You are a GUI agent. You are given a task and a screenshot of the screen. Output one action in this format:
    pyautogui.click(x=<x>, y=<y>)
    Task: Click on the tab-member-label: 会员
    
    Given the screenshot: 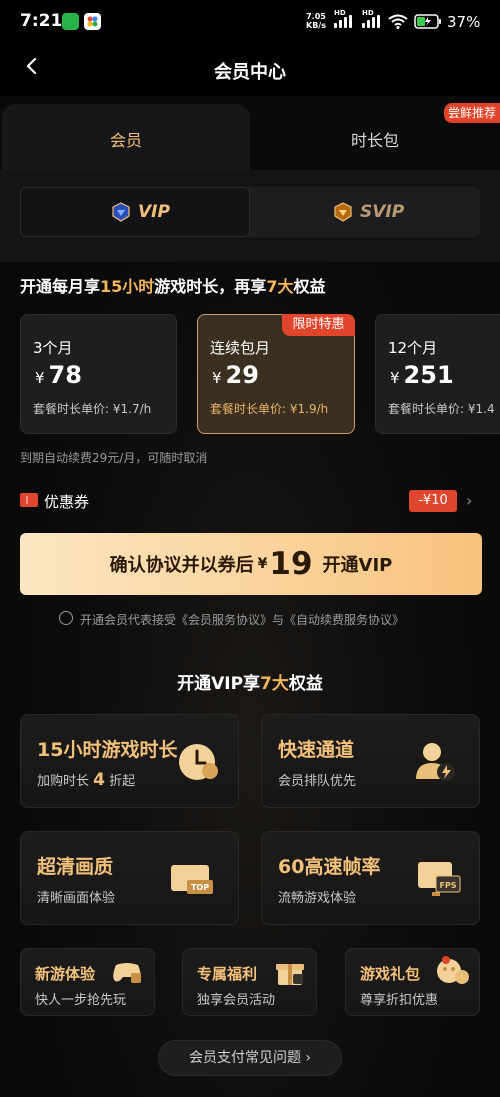 What is the action you would take?
    pyautogui.click(x=125, y=140)
    